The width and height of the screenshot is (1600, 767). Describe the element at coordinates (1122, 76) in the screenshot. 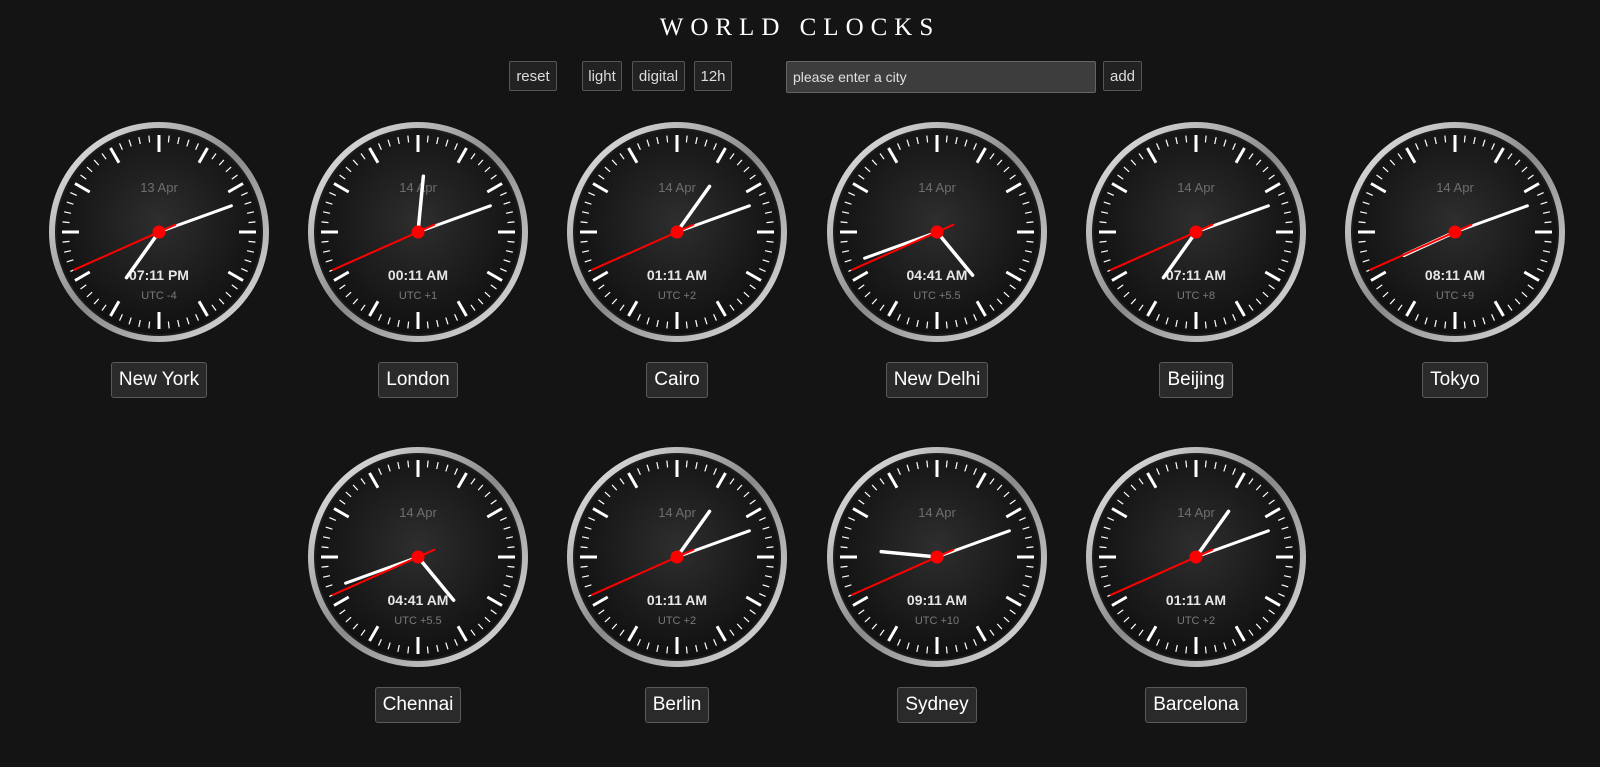

I see `add-city-button: add` at that location.